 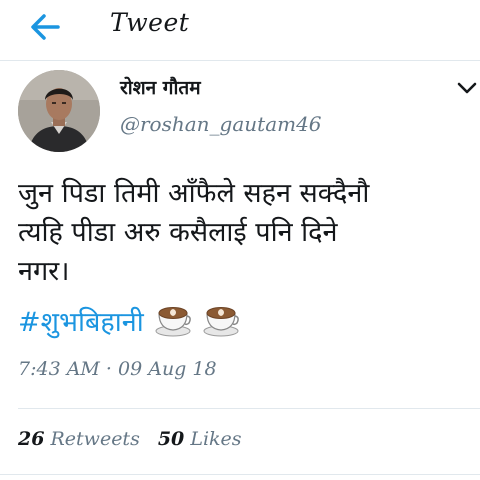 What do you see at coordinates (467, 88) in the screenshot?
I see `chevron-down-icon` at bounding box center [467, 88].